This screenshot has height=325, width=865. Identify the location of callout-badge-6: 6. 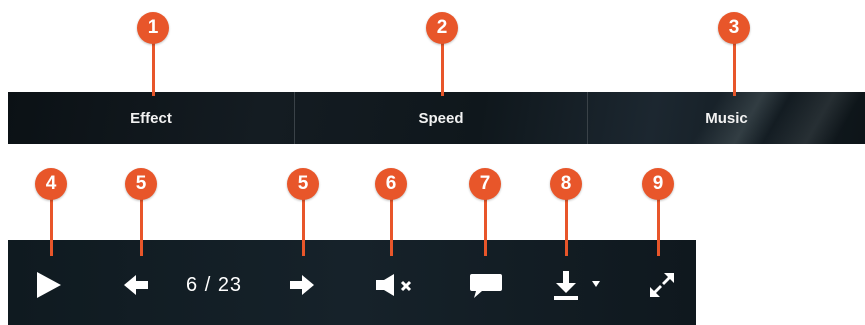
(391, 184).